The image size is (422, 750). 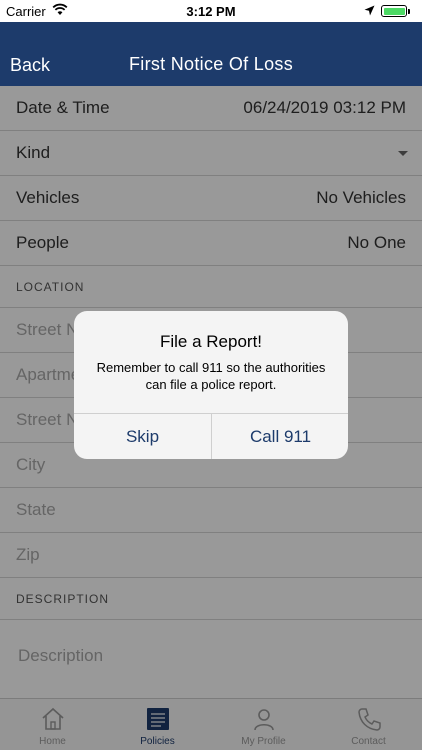 What do you see at coordinates (394, 11) in the screenshot?
I see `battery-icon` at bounding box center [394, 11].